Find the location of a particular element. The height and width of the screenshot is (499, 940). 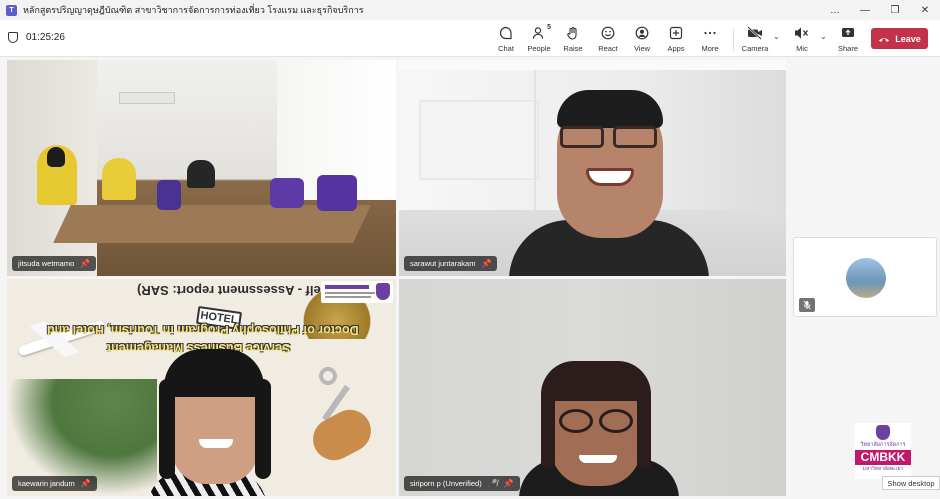

restore-icon: ❐ is located at coordinates (895, 10).